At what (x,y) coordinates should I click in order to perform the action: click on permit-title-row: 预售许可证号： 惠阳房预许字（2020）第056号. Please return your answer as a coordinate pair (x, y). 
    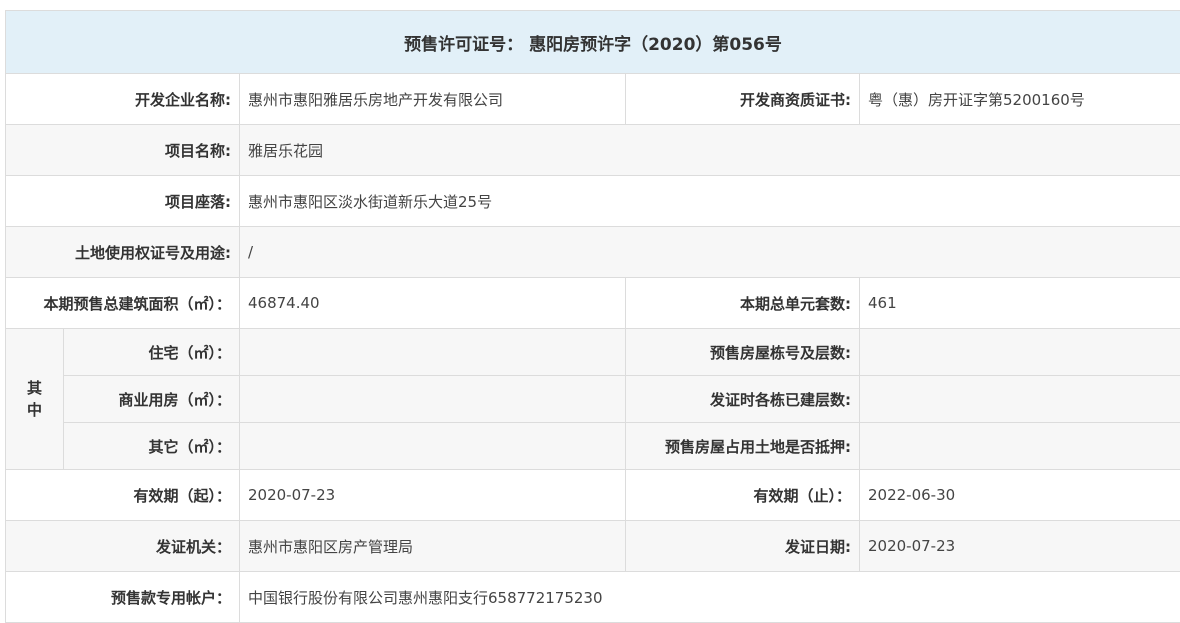
    Looking at the image, I should click on (593, 42).